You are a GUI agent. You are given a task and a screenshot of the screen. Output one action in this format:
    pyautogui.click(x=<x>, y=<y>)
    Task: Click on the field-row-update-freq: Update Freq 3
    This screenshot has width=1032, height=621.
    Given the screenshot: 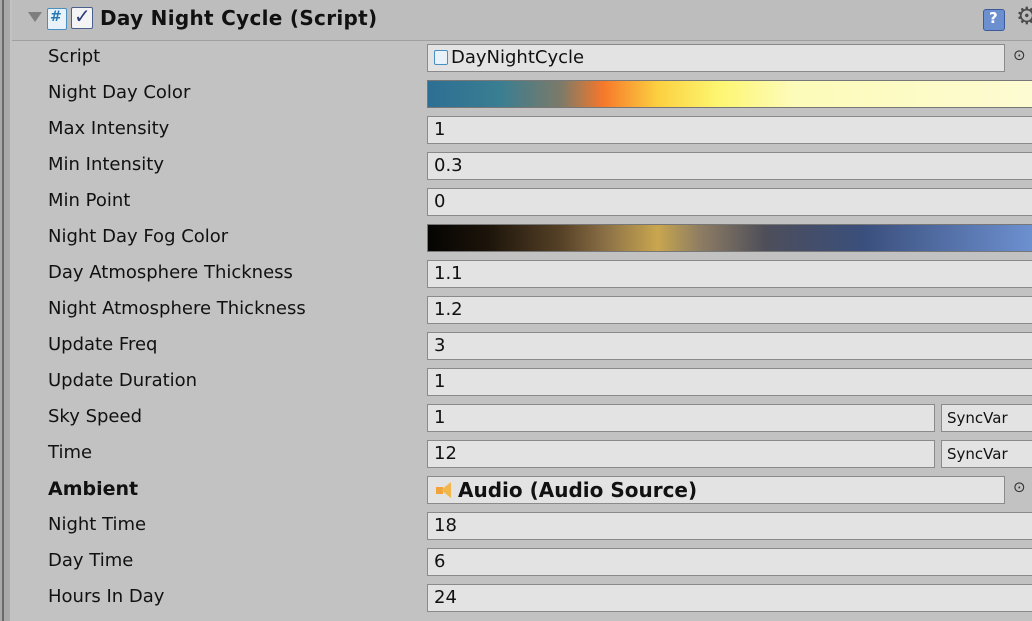 What is the action you would take?
    pyautogui.click(x=522, y=346)
    